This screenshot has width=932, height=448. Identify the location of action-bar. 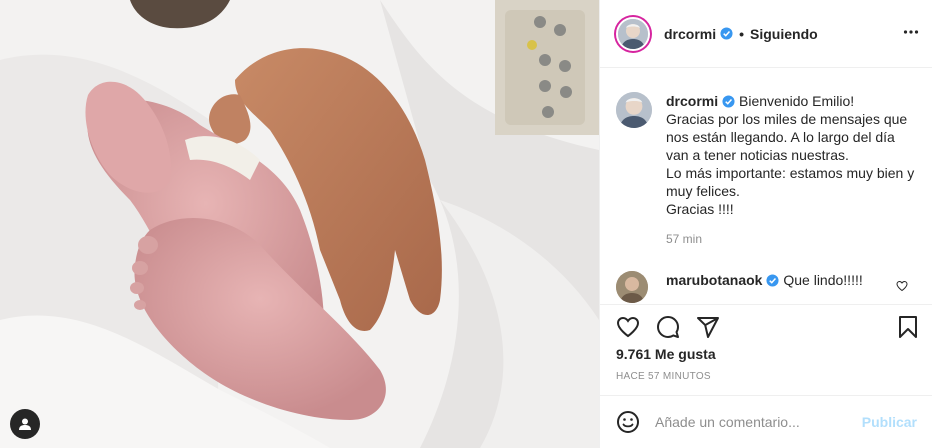
(766, 324).